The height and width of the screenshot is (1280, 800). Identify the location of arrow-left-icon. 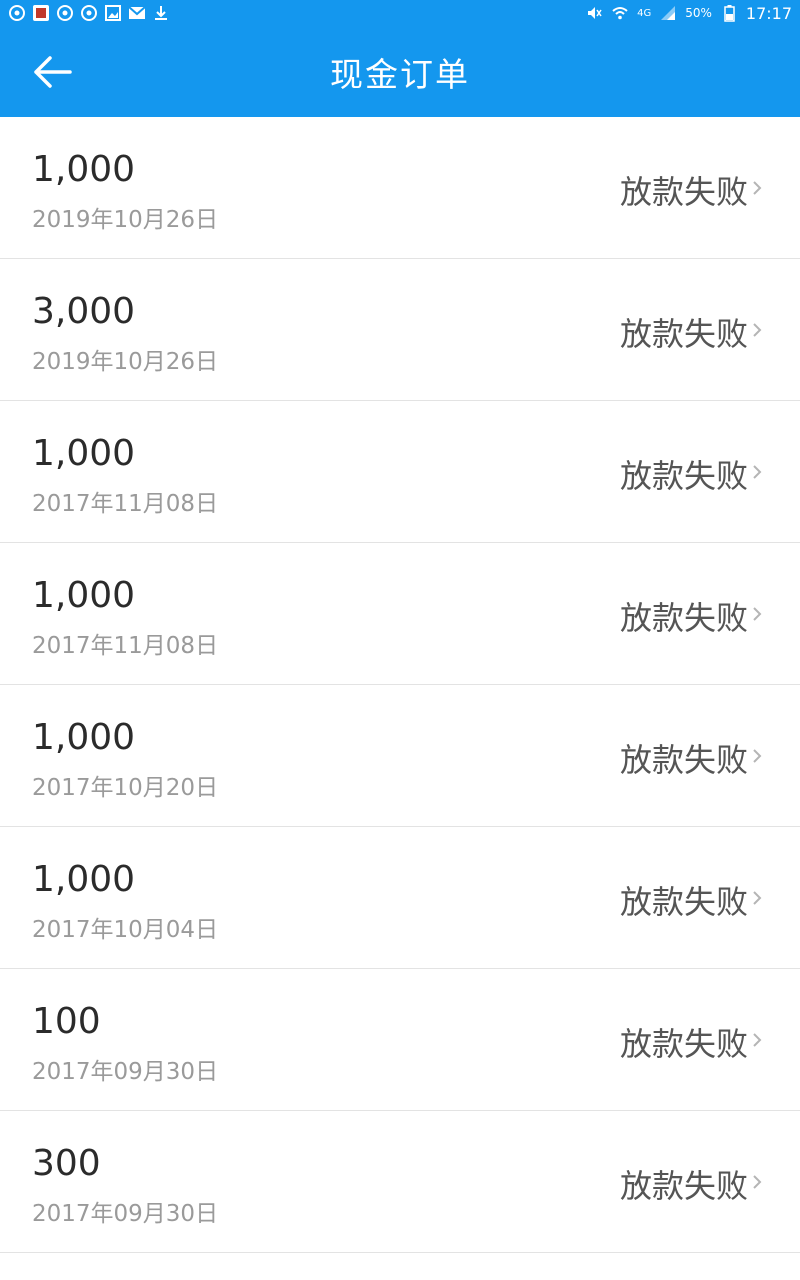
(53, 72).